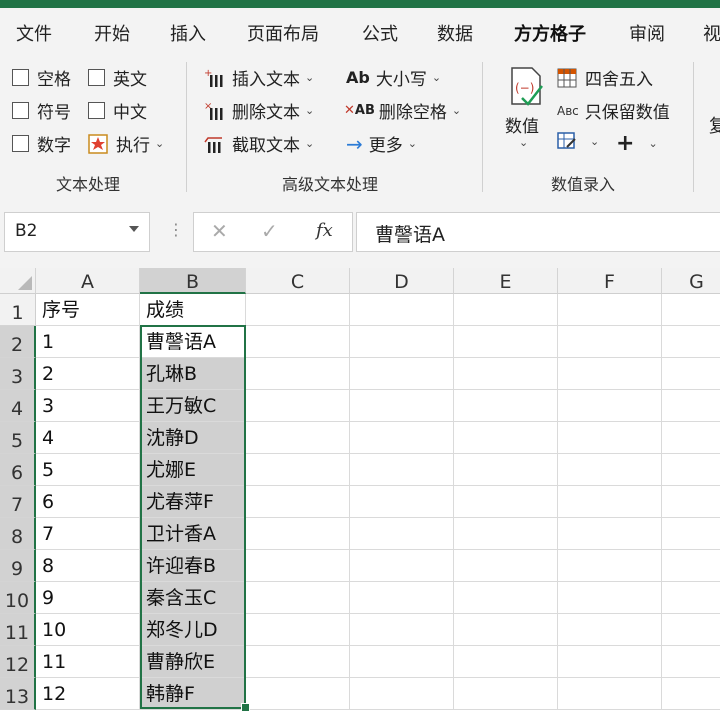 Image resolution: width=720 pixels, height=716 pixels. What do you see at coordinates (691, 534) in the screenshot?
I see `cell-g8` at bounding box center [691, 534].